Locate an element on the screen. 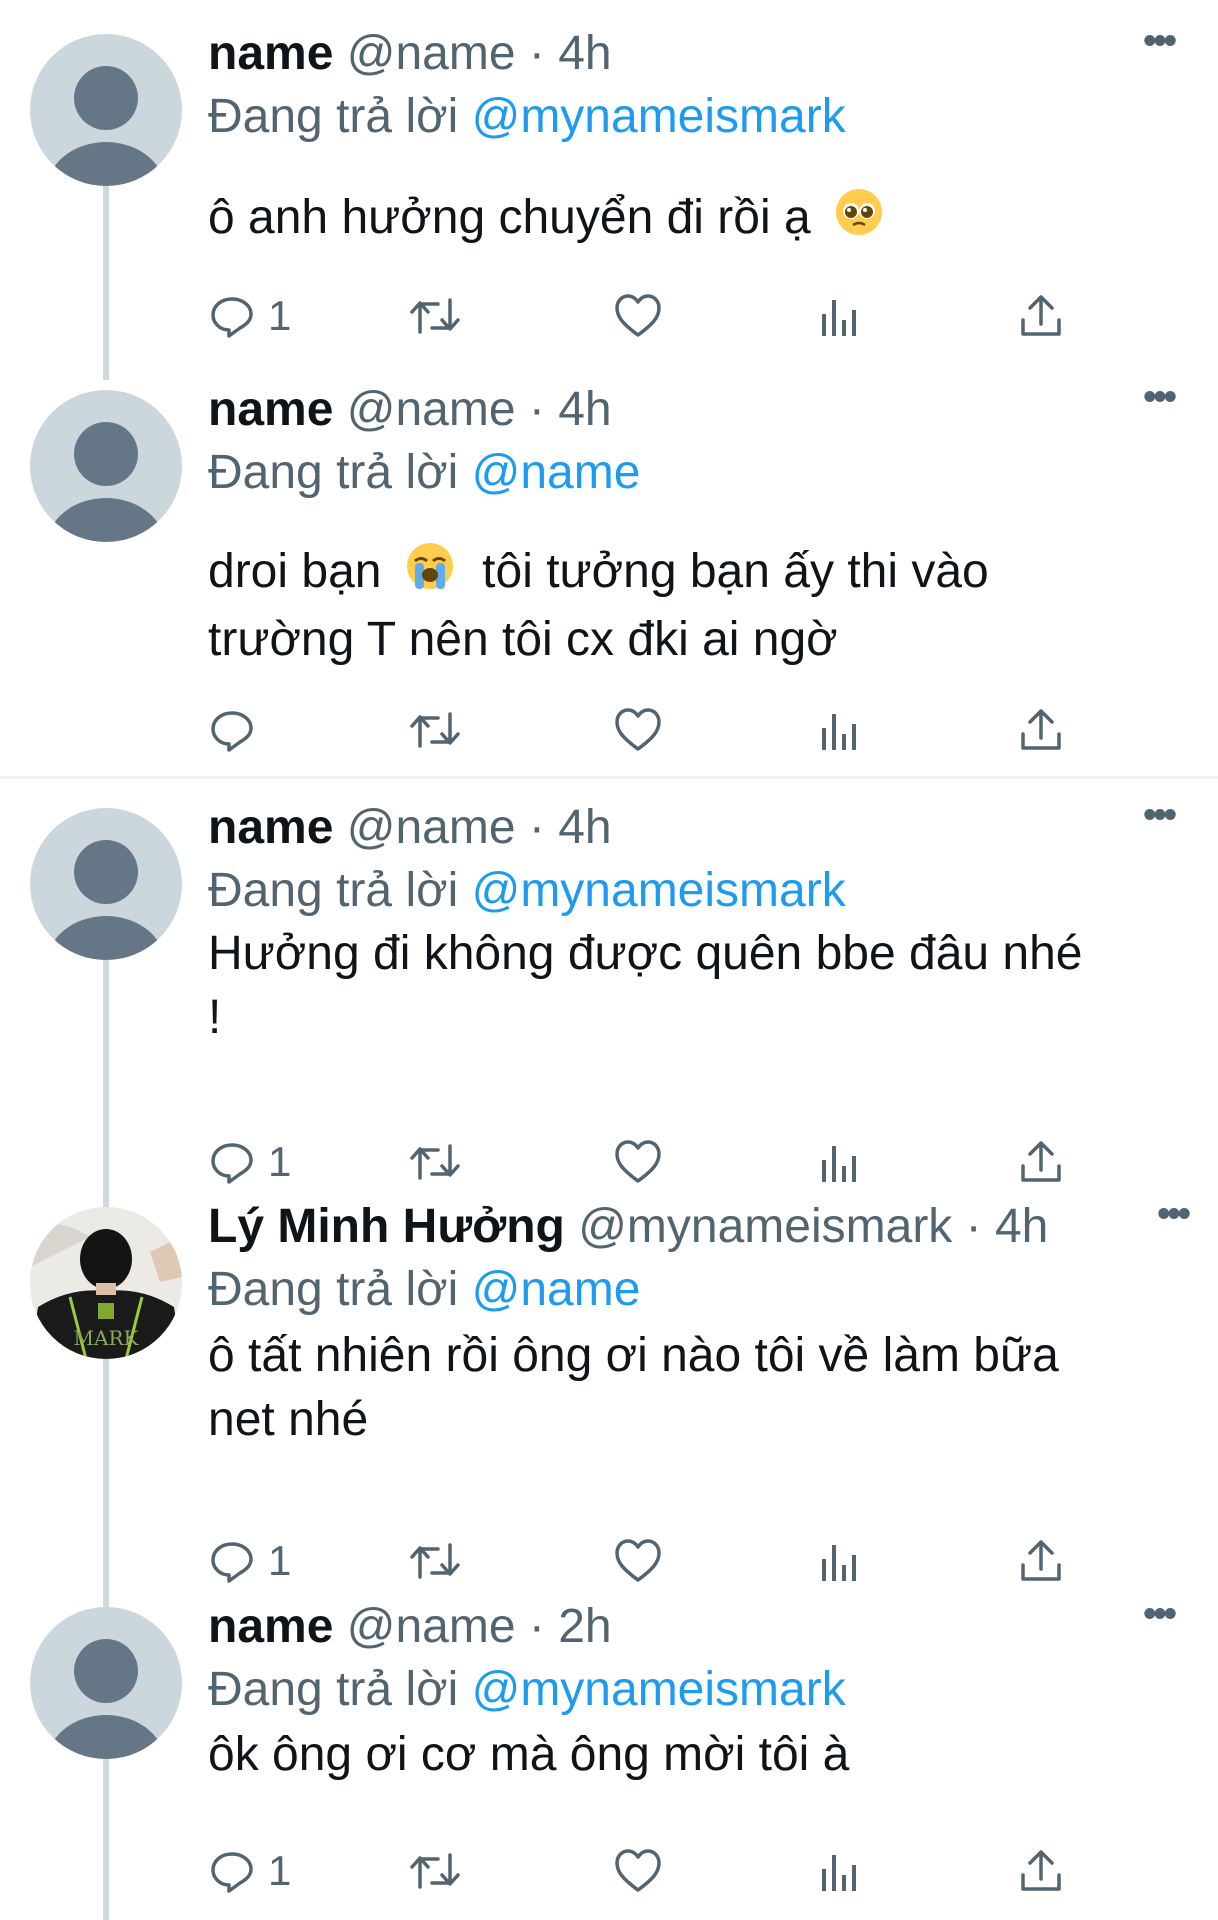 The width and height of the screenshot is (1218, 1920). tweet-text: ôk ông ơi cơ mà ông mời tôi à is located at coordinates (698, 1755).